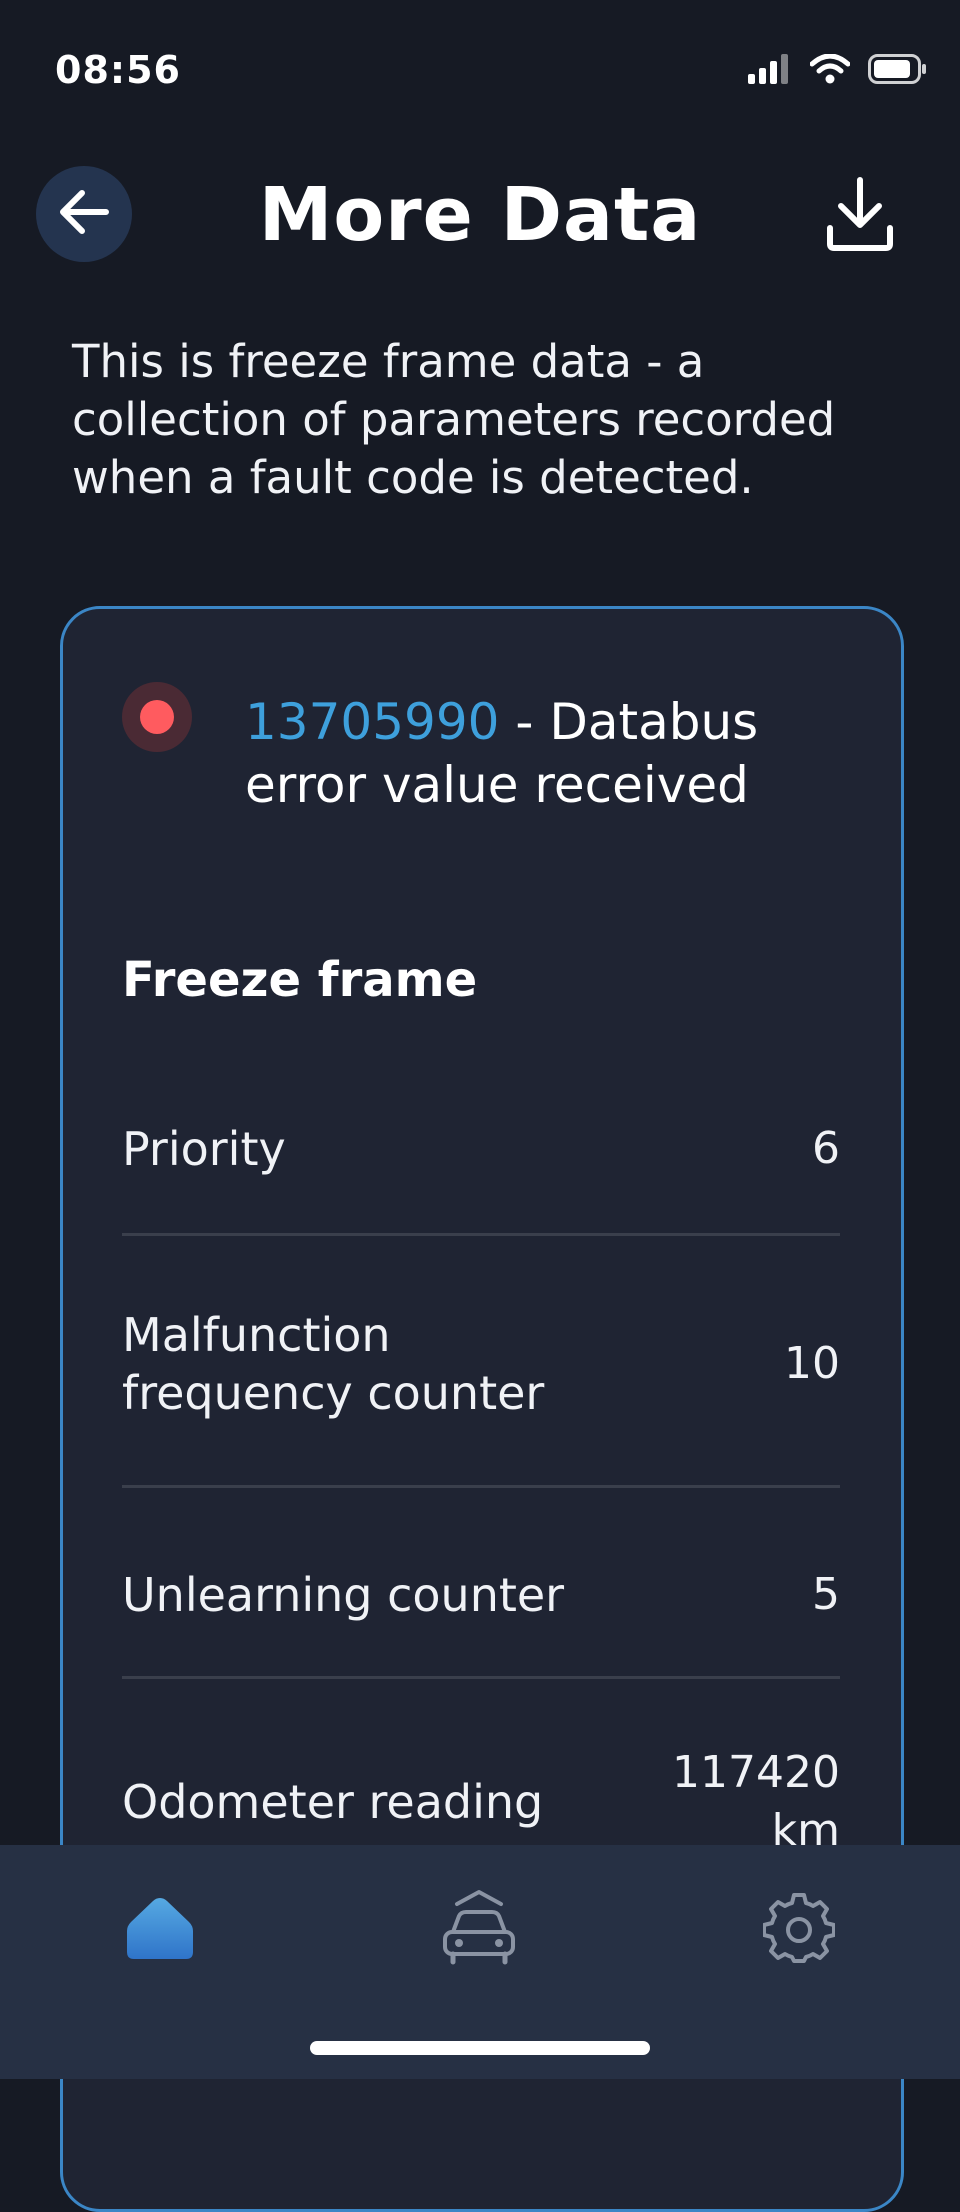 The height and width of the screenshot is (2212, 960). Describe the element at coordinates (830, 70) in the screenshot. I see `wifi-icon` at that location.